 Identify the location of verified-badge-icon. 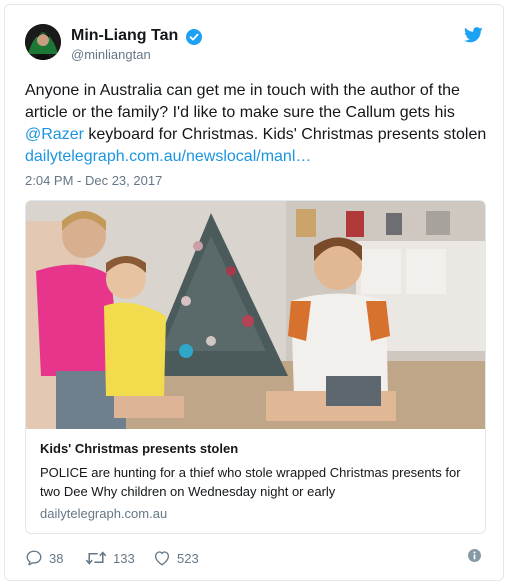
(194, 37).